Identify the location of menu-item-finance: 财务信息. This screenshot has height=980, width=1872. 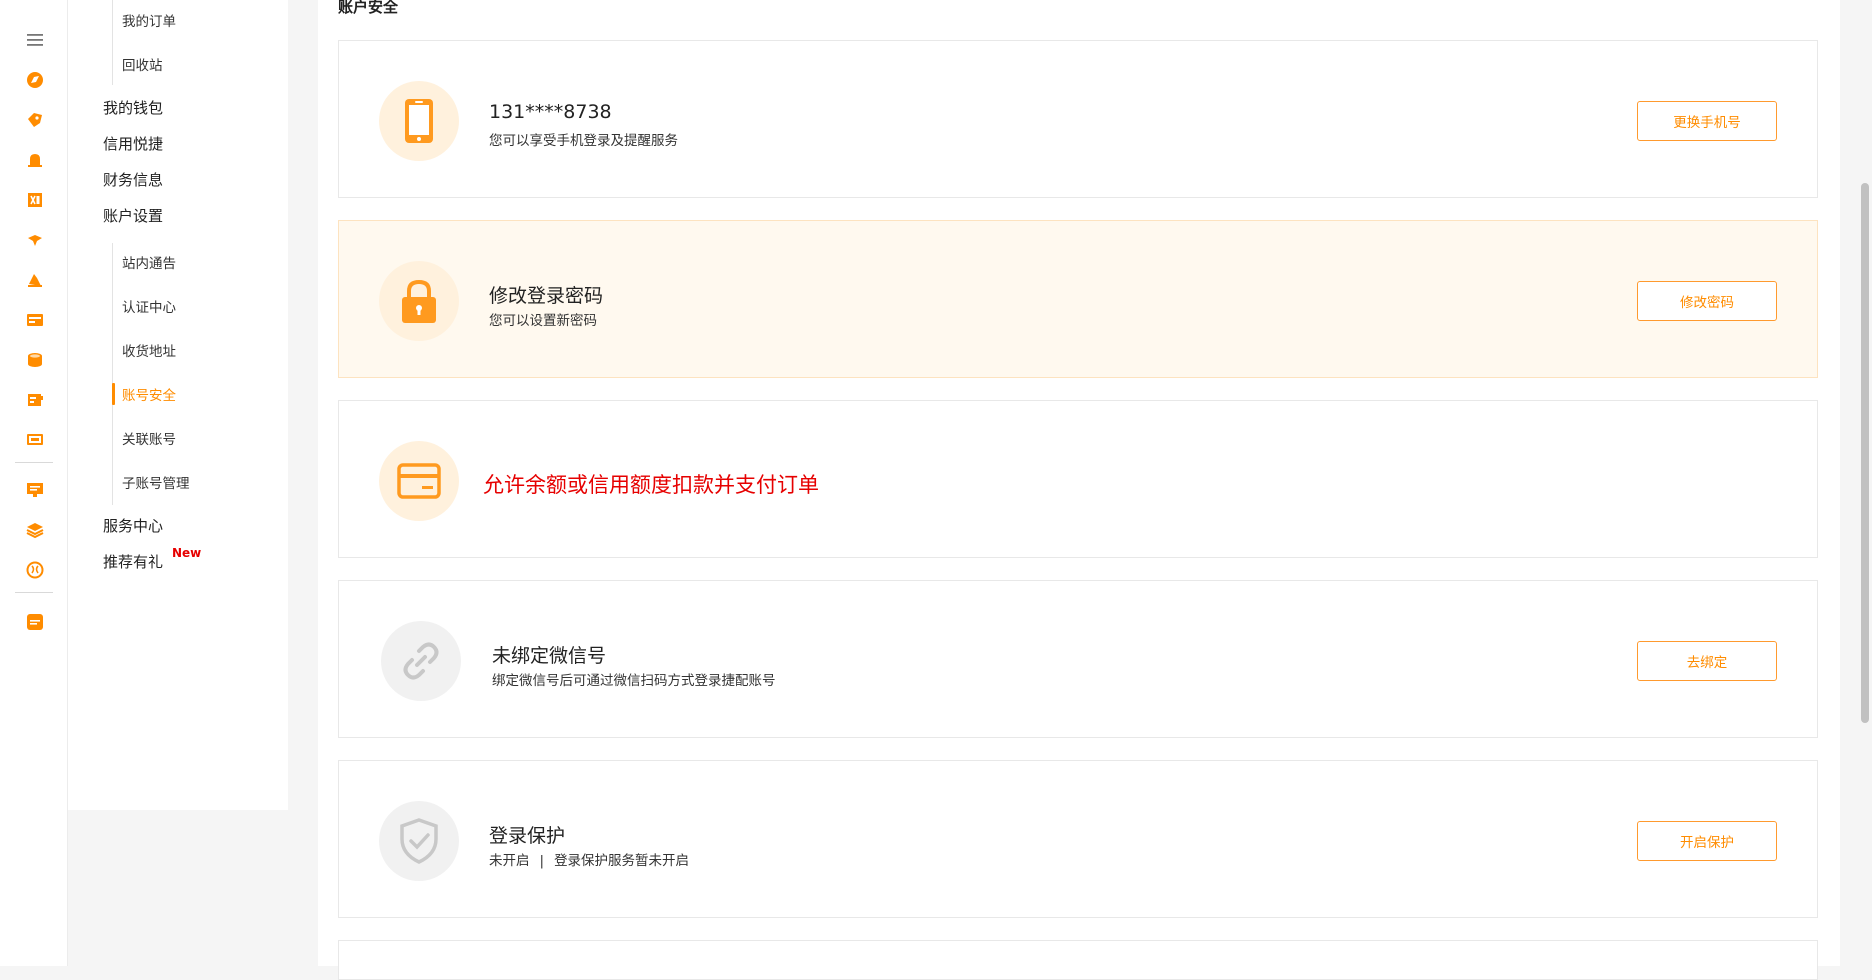
(133, 179).